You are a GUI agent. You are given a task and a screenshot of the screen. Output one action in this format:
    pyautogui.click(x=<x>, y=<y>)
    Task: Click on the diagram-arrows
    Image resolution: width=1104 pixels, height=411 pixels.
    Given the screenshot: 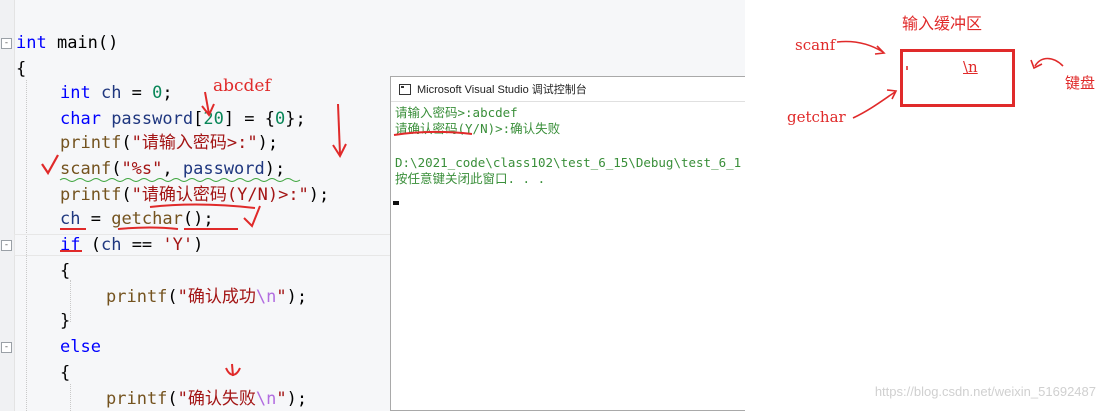 What is the action you would take?
    pyautogui.click(x=950, y=79)
    